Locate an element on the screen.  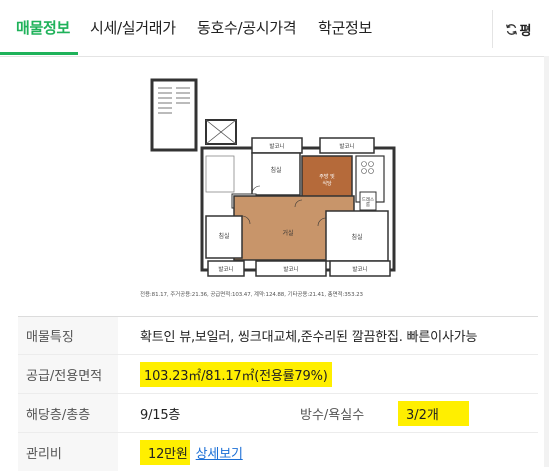
table-row: 공급/전용면적 103.23㎡/81.17㎡(전용률79%) is located at coordinates (278, 374).